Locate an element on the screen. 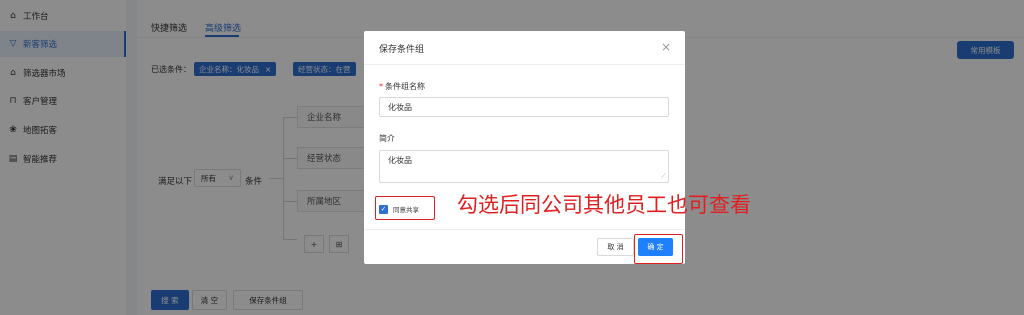  dialog-title: 保存条件组 is located at coordinates (402, 50).